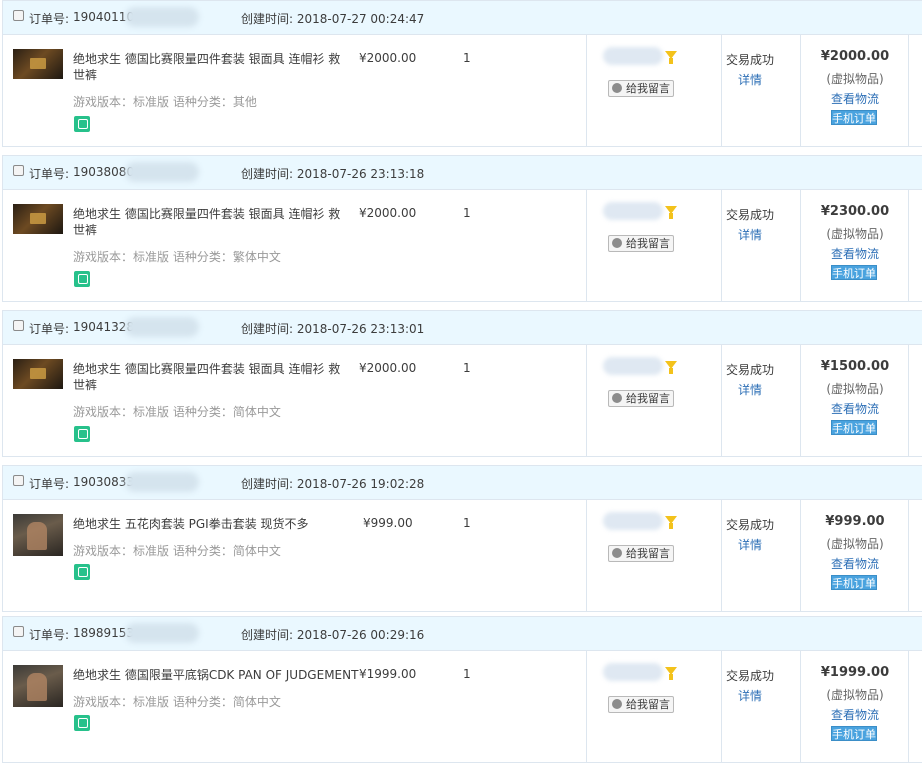  What do you see at coordinates (333, 329) in the screenshot?
I see `created-time: 创建时间: 2018-07-26 23:13:01` at bounding box center [333, 329].